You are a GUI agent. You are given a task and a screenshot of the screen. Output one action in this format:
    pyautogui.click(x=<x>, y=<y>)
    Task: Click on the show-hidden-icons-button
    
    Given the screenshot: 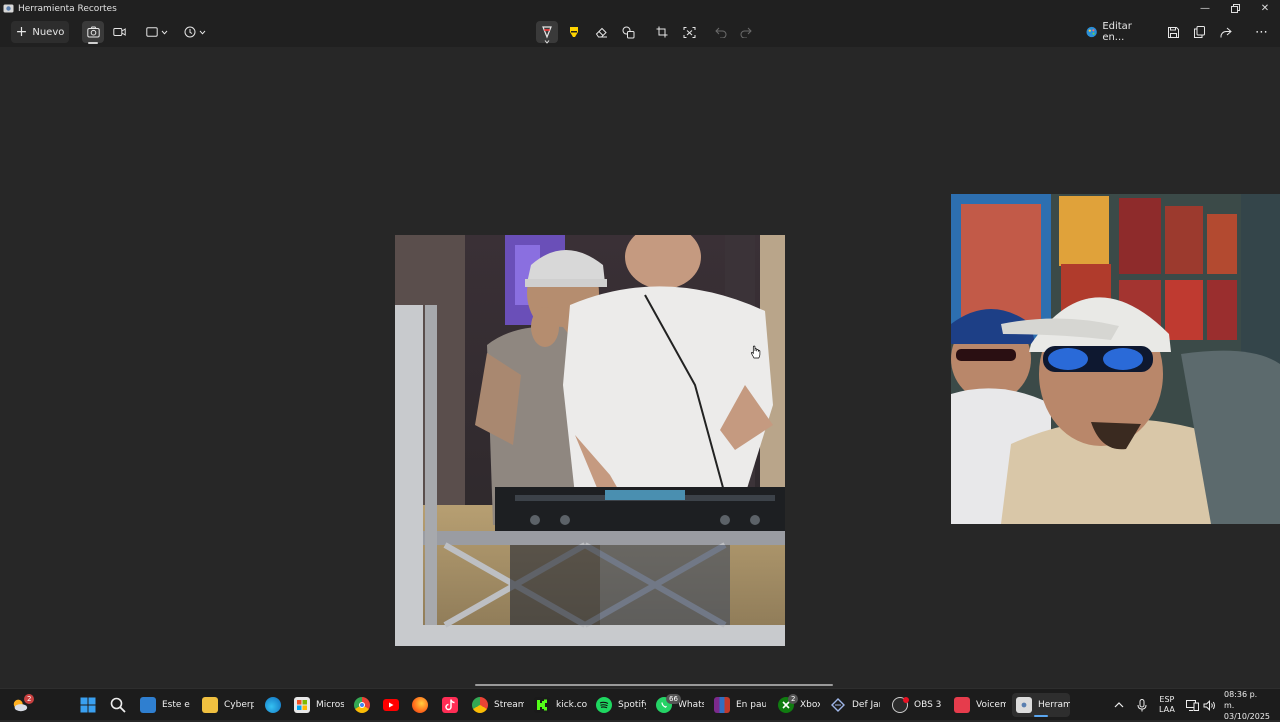 What is the action you would take?
    pyautogui.click(x=1119, y=705)
    